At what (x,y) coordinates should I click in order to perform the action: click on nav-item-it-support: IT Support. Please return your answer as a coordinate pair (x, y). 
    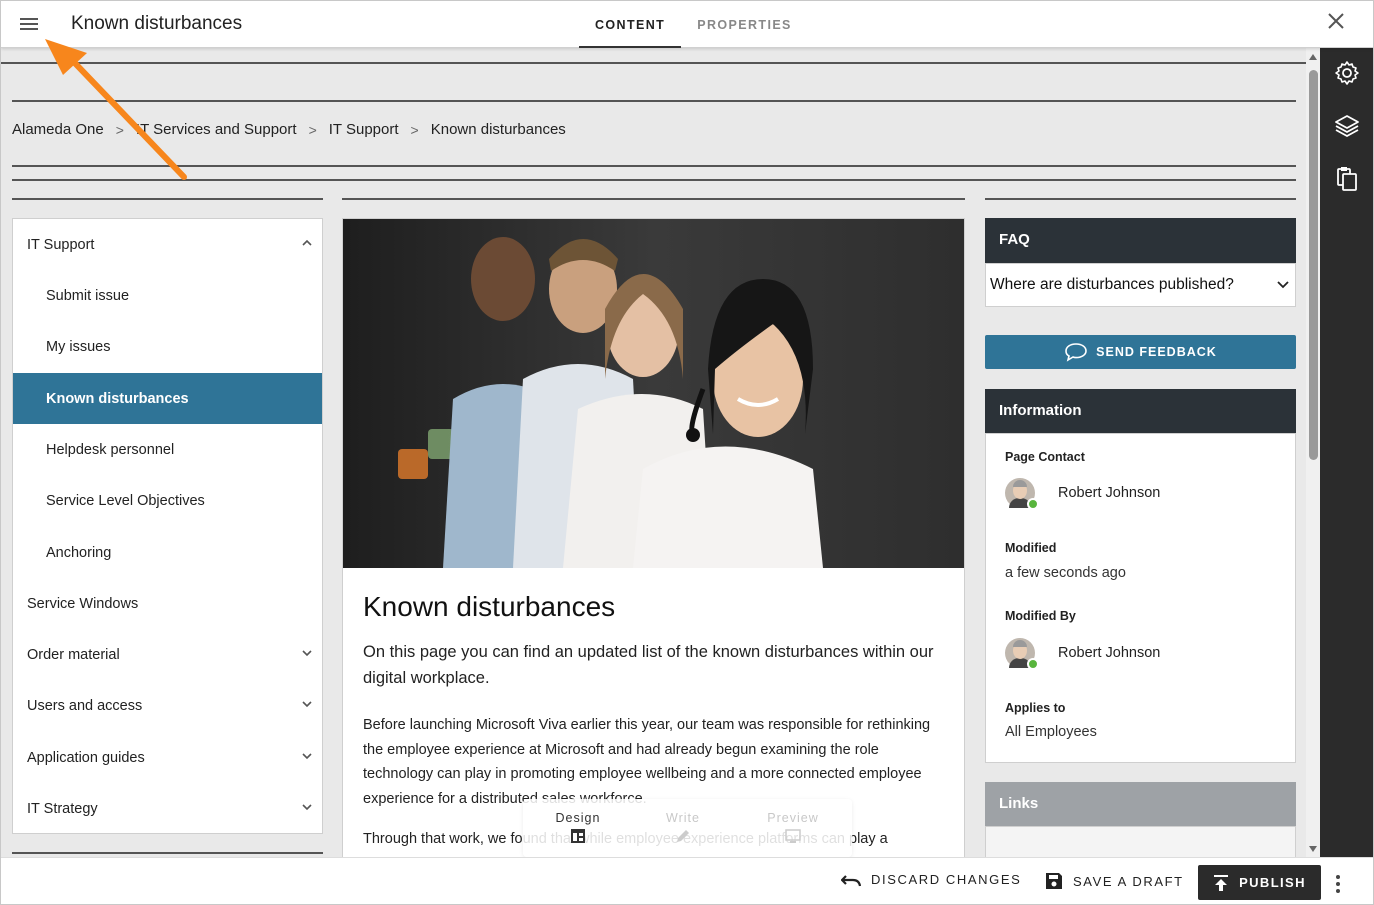
    Looking at the image, I should click on (167, 244).